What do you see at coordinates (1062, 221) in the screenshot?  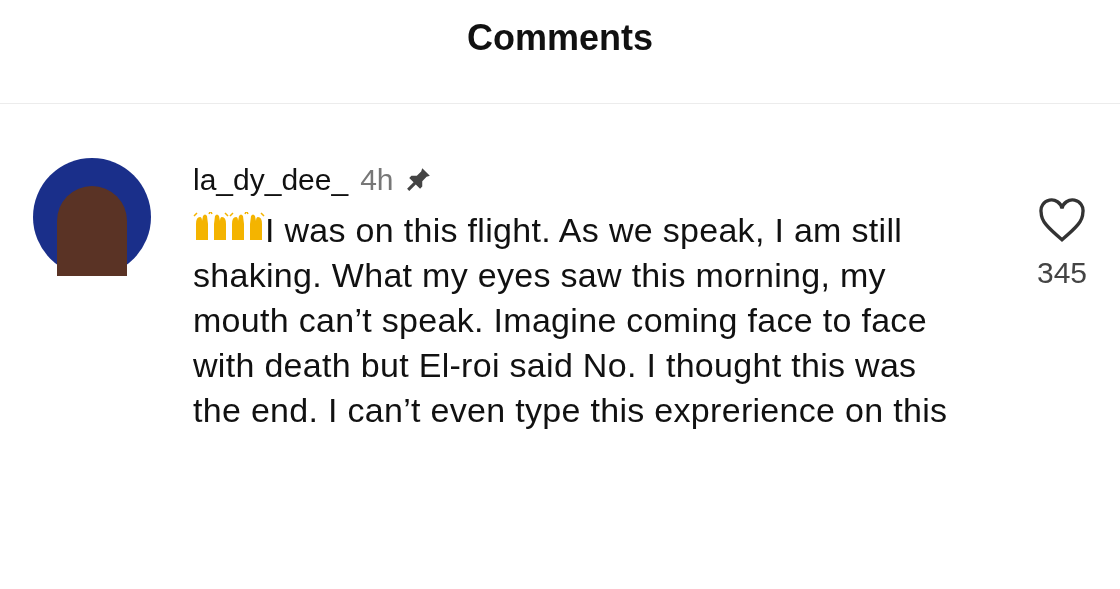 I see `heart-icon` at bounding box center [1062, 221].